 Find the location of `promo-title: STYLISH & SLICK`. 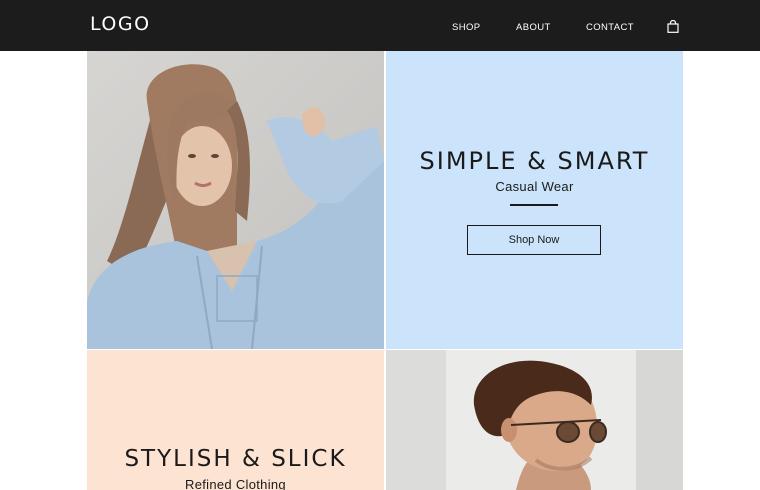

promo-title: STYLISH & SLICK is located at coordinates (235, 459).